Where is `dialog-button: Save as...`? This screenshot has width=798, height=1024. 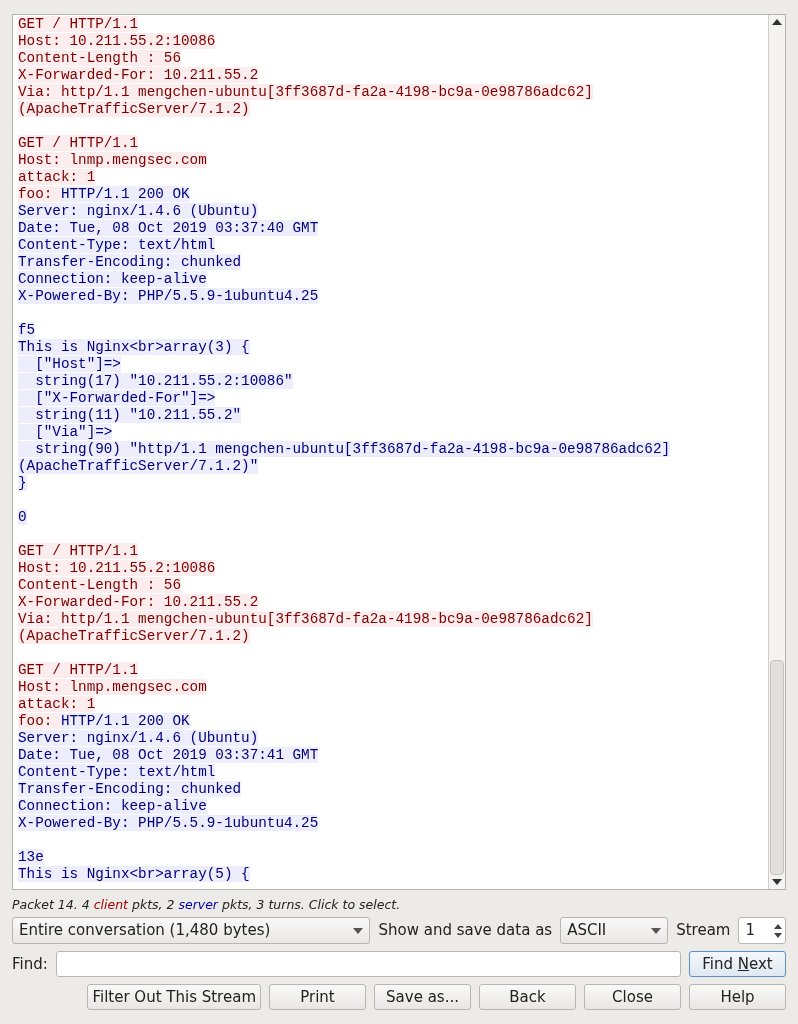 dialog-button: Save as... is located at coordinates (422, 997).